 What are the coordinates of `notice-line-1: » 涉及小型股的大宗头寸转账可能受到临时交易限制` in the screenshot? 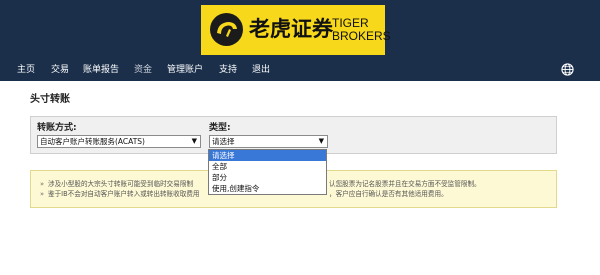 It's located at (116, 184).